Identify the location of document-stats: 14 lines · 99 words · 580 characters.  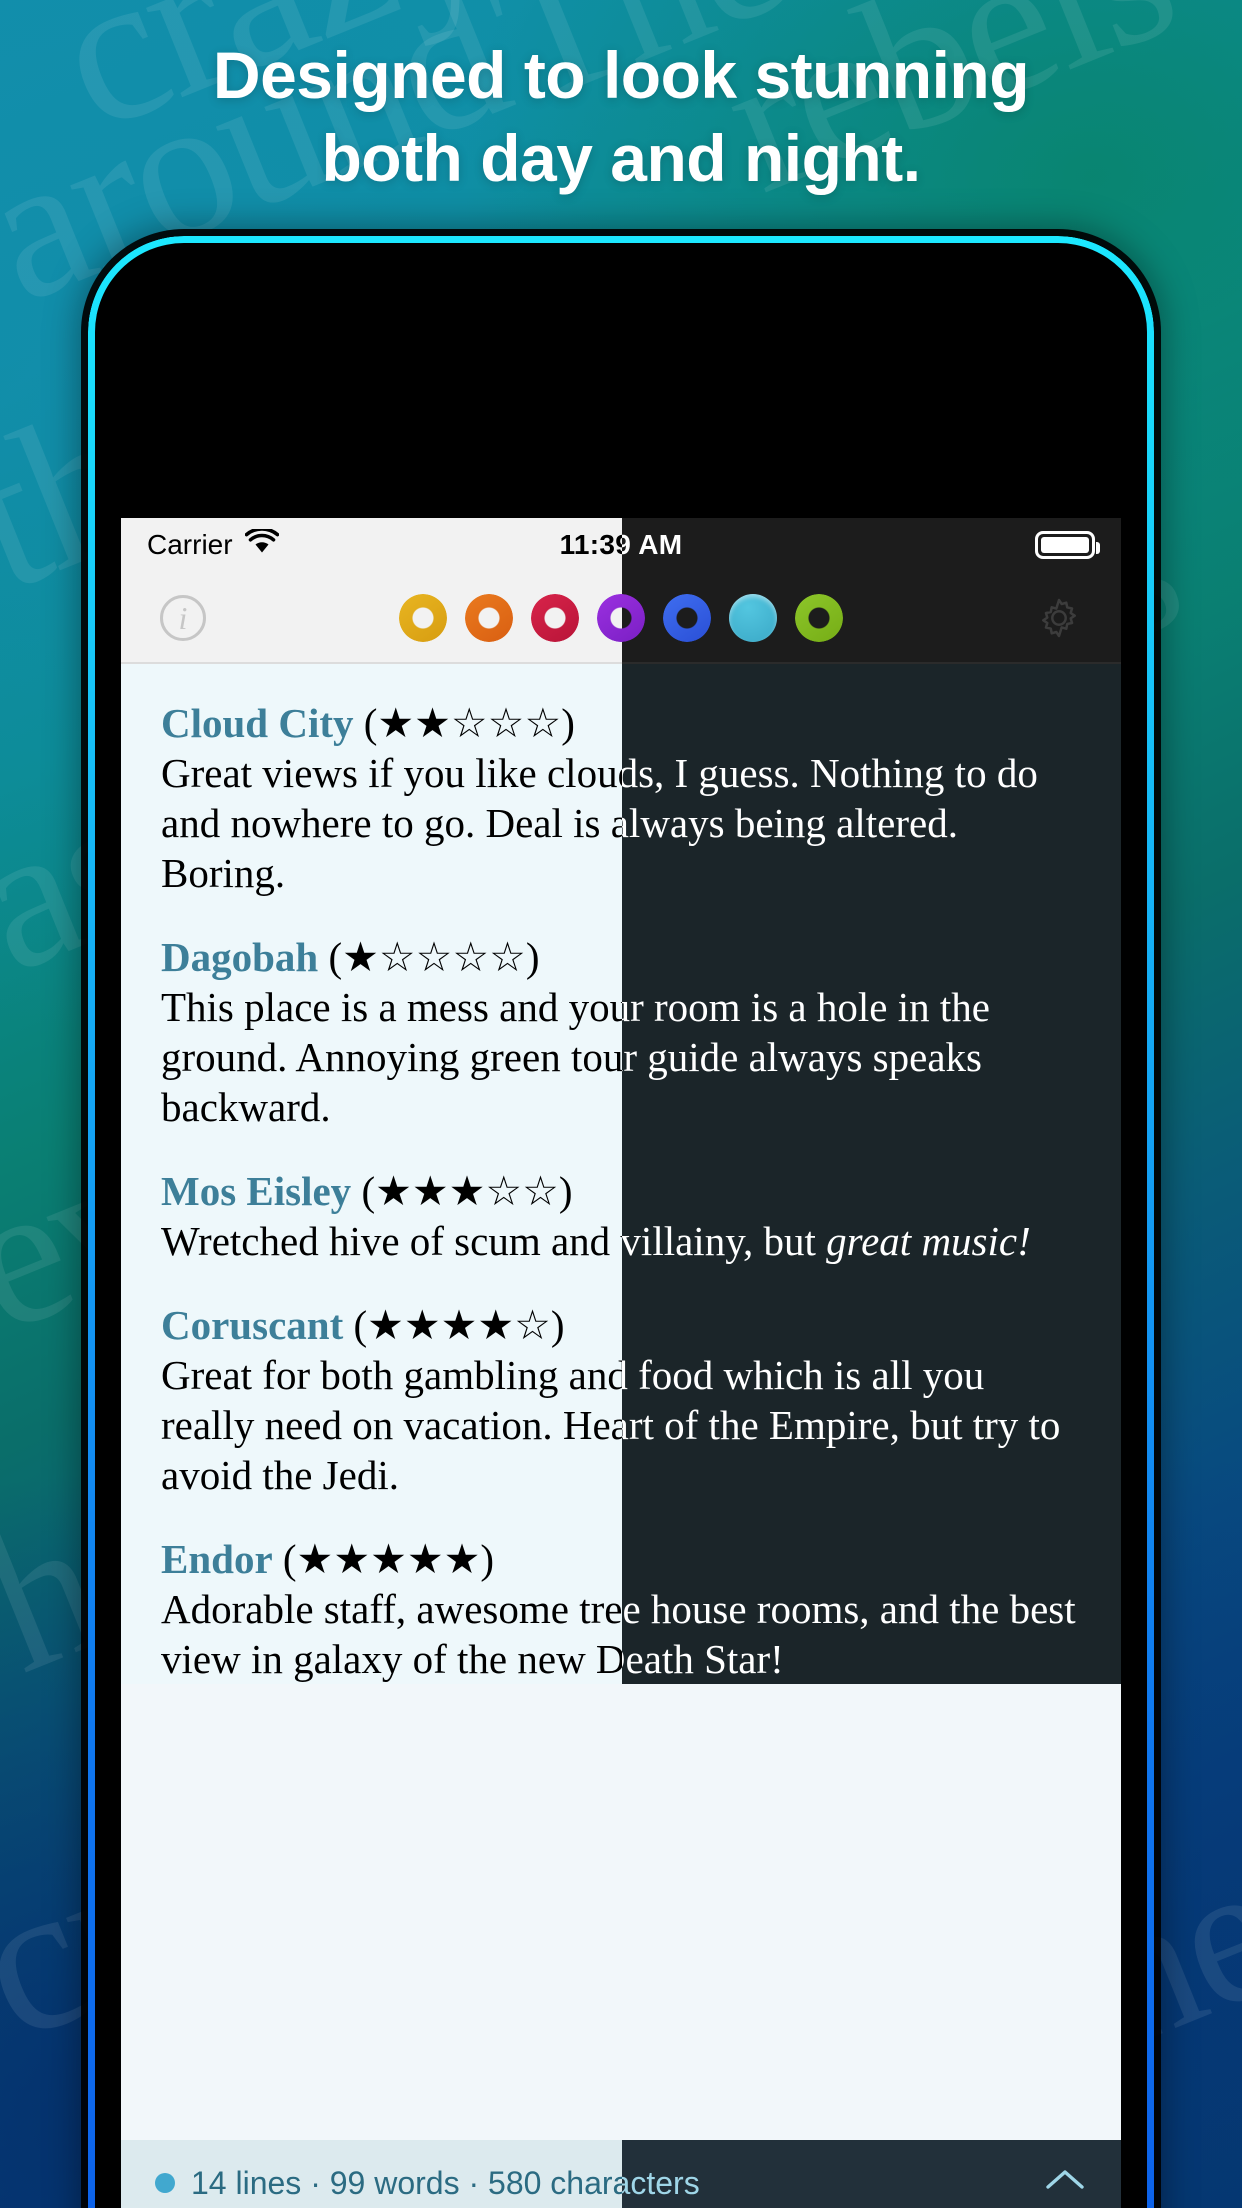
(445, 2182).